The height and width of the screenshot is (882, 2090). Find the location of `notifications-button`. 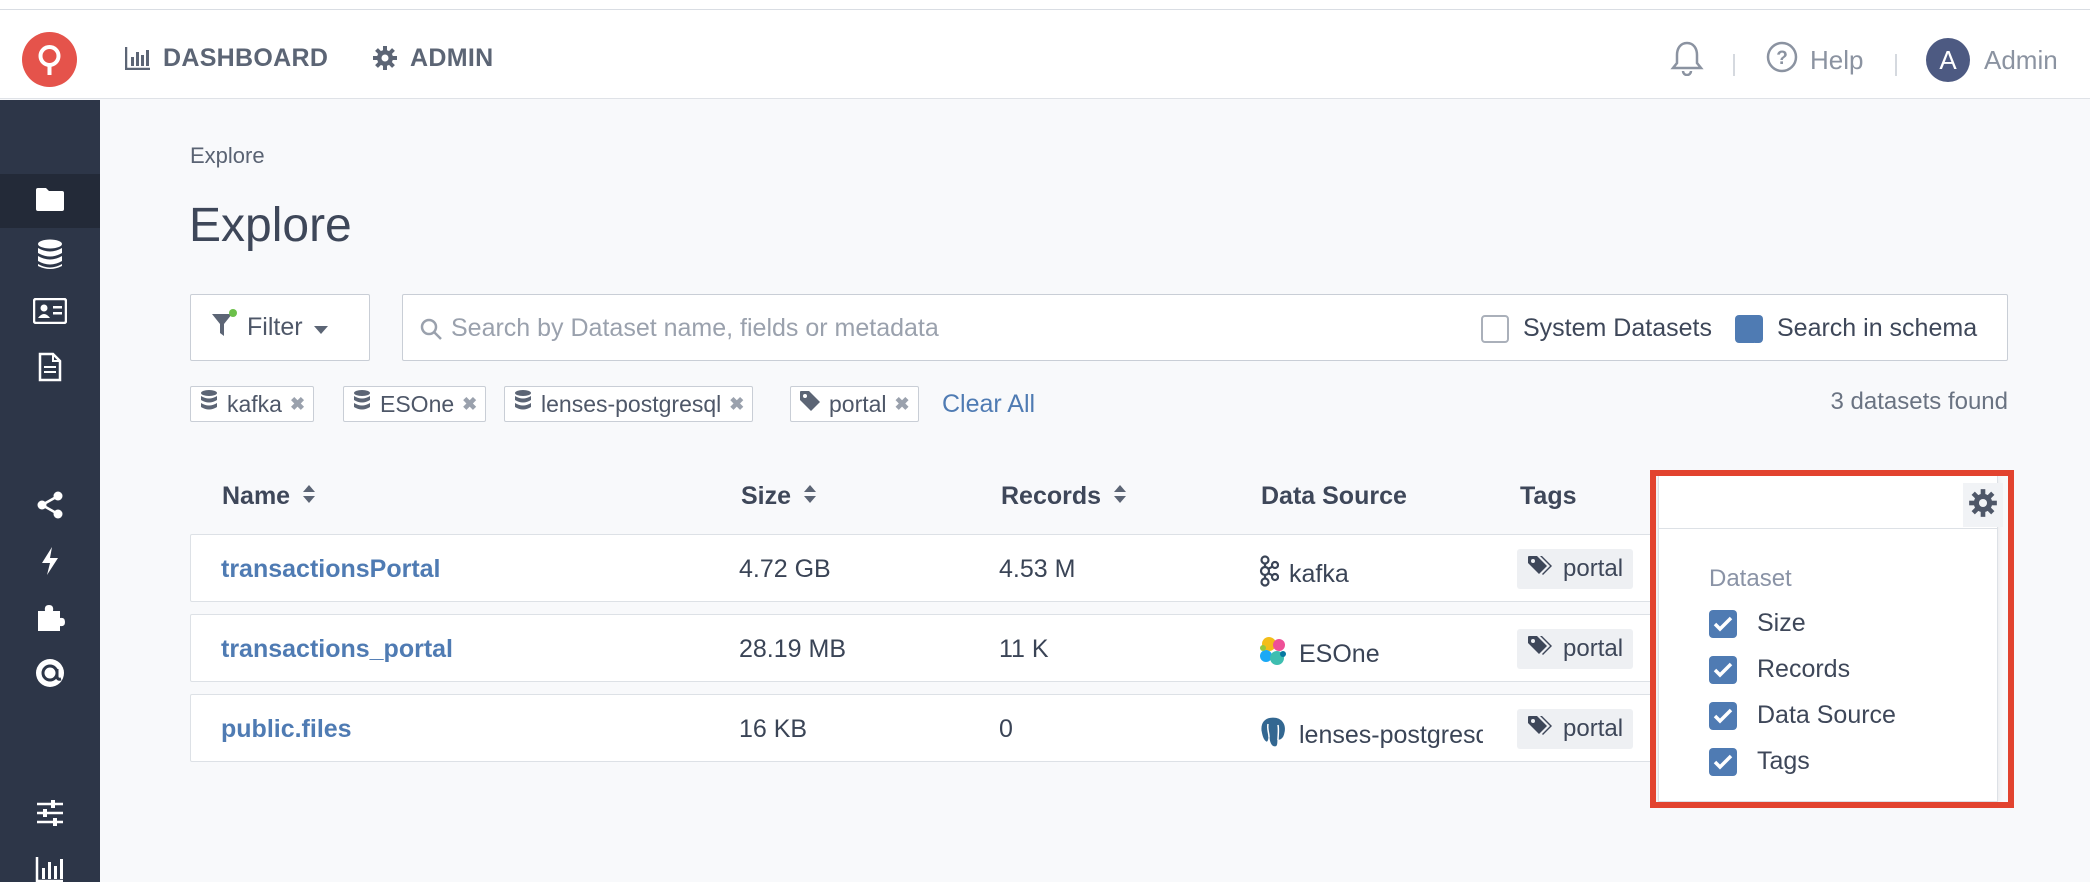

notifications-button is located at coordinates (1687, 60).